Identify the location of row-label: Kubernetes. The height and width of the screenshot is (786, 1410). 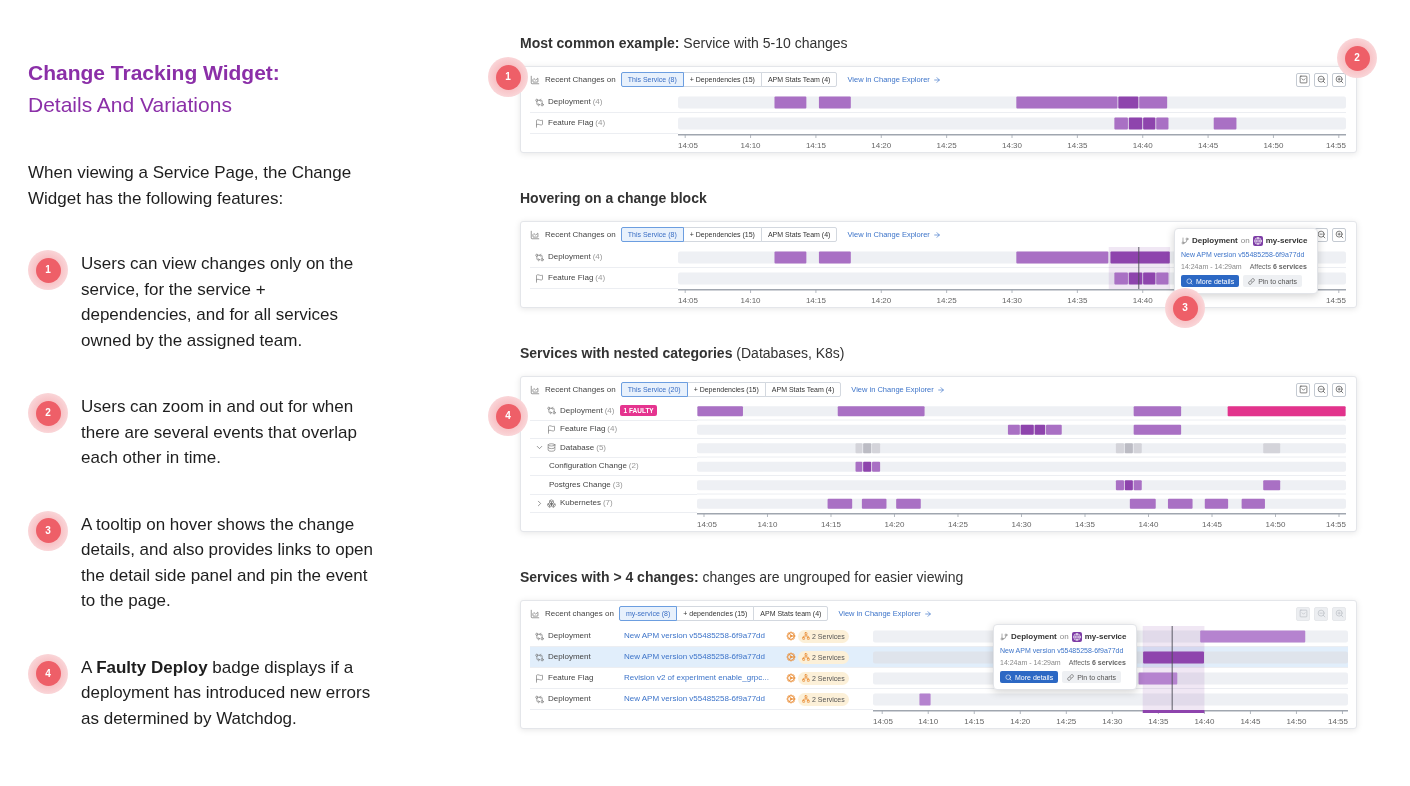
(580, 503).